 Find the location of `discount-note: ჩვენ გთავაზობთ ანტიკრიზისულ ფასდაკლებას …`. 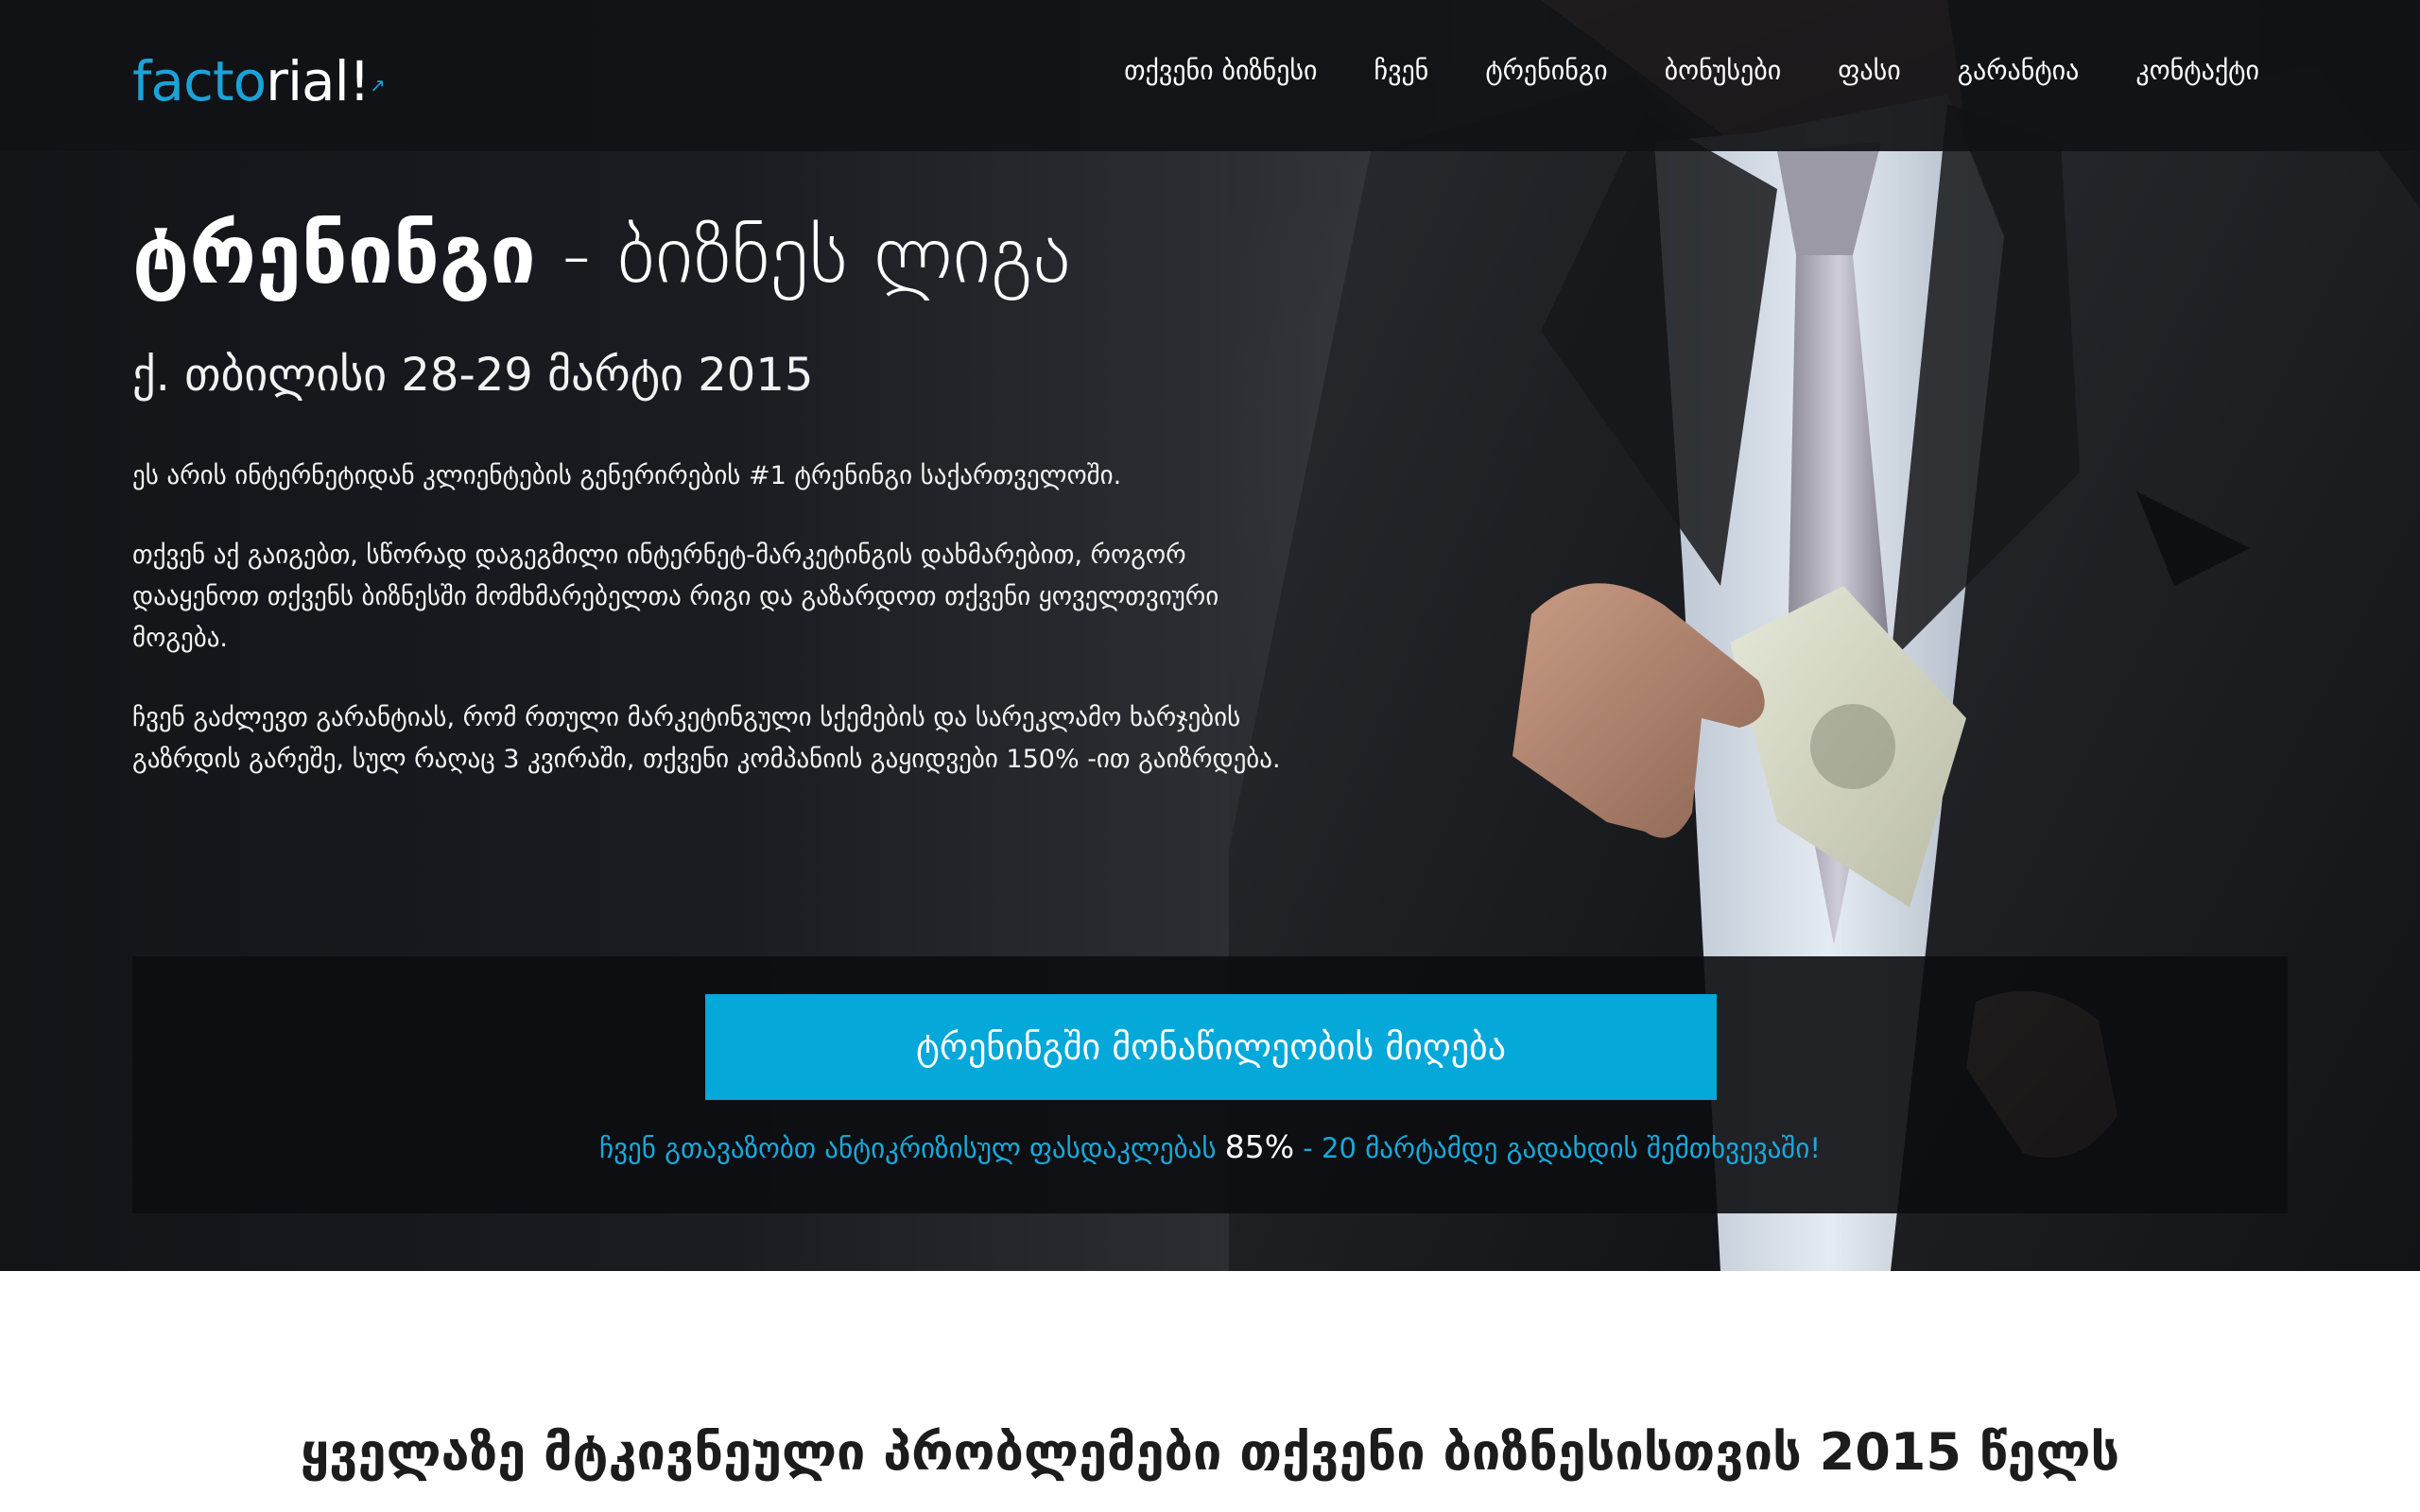

discount-note: ჩვენ გთავაზობთ ანტიკრიზისულ ფასდაკლებას … is located at coordinates (1210, 1146).